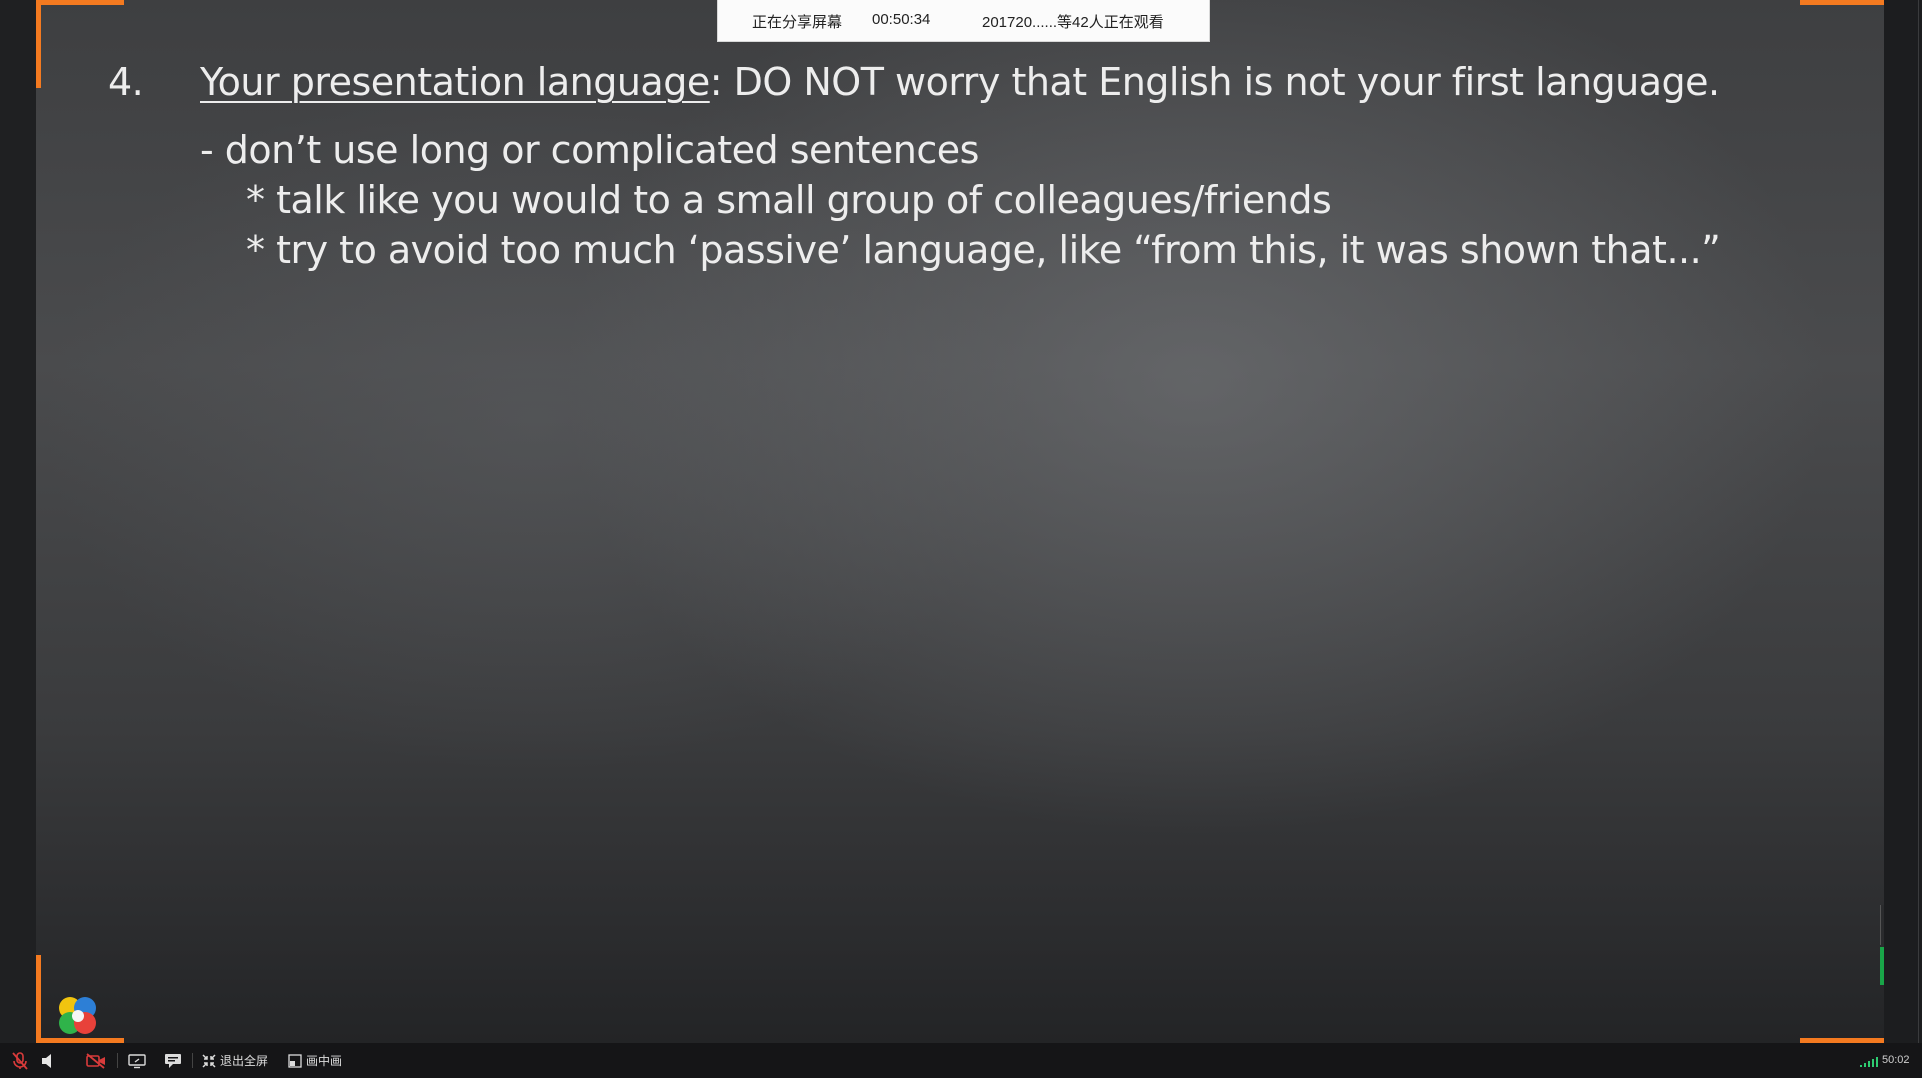 This screenshot has height=1078, width=1922. What do you see at coordinates (1896, 1060) in the screenshot?
I see `call-clock: 50:02` at bounding box center [1896, 1060].